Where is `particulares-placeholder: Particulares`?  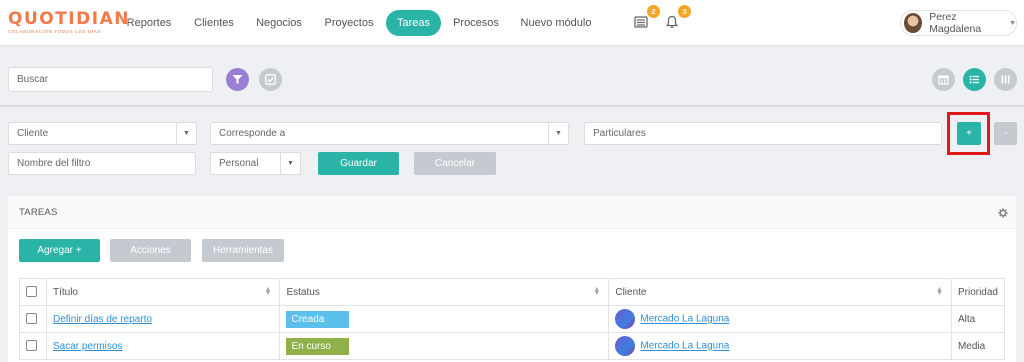
particulares-placeholder: Particulares is located at coordinates (619, 133).